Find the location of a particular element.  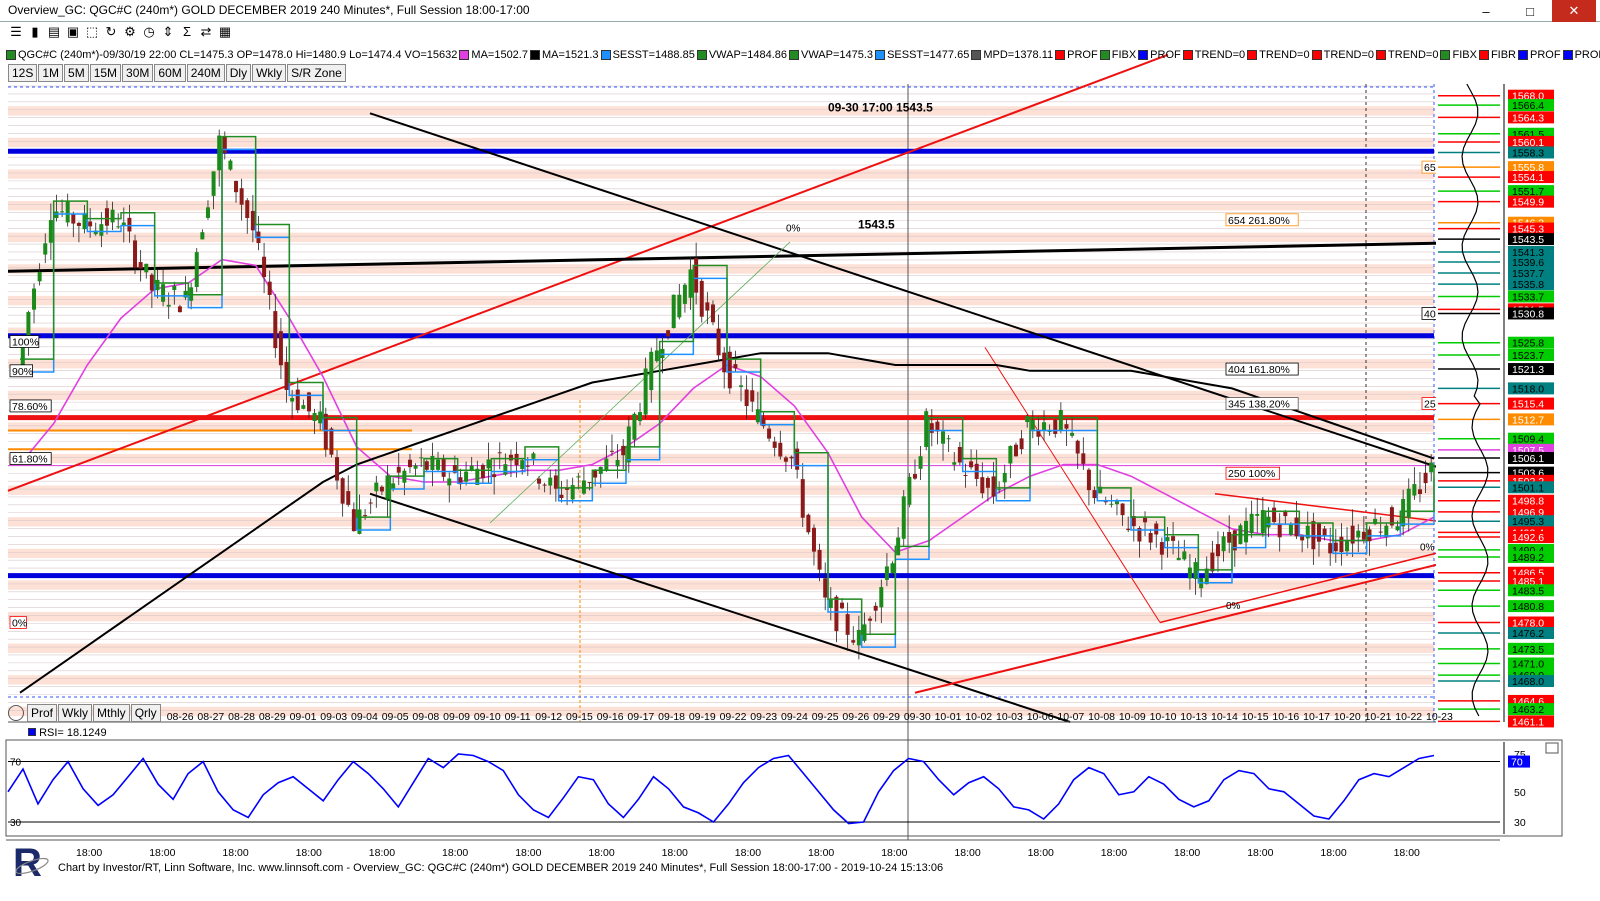

date-label: 09-04 is located at coordinates (364, 717).